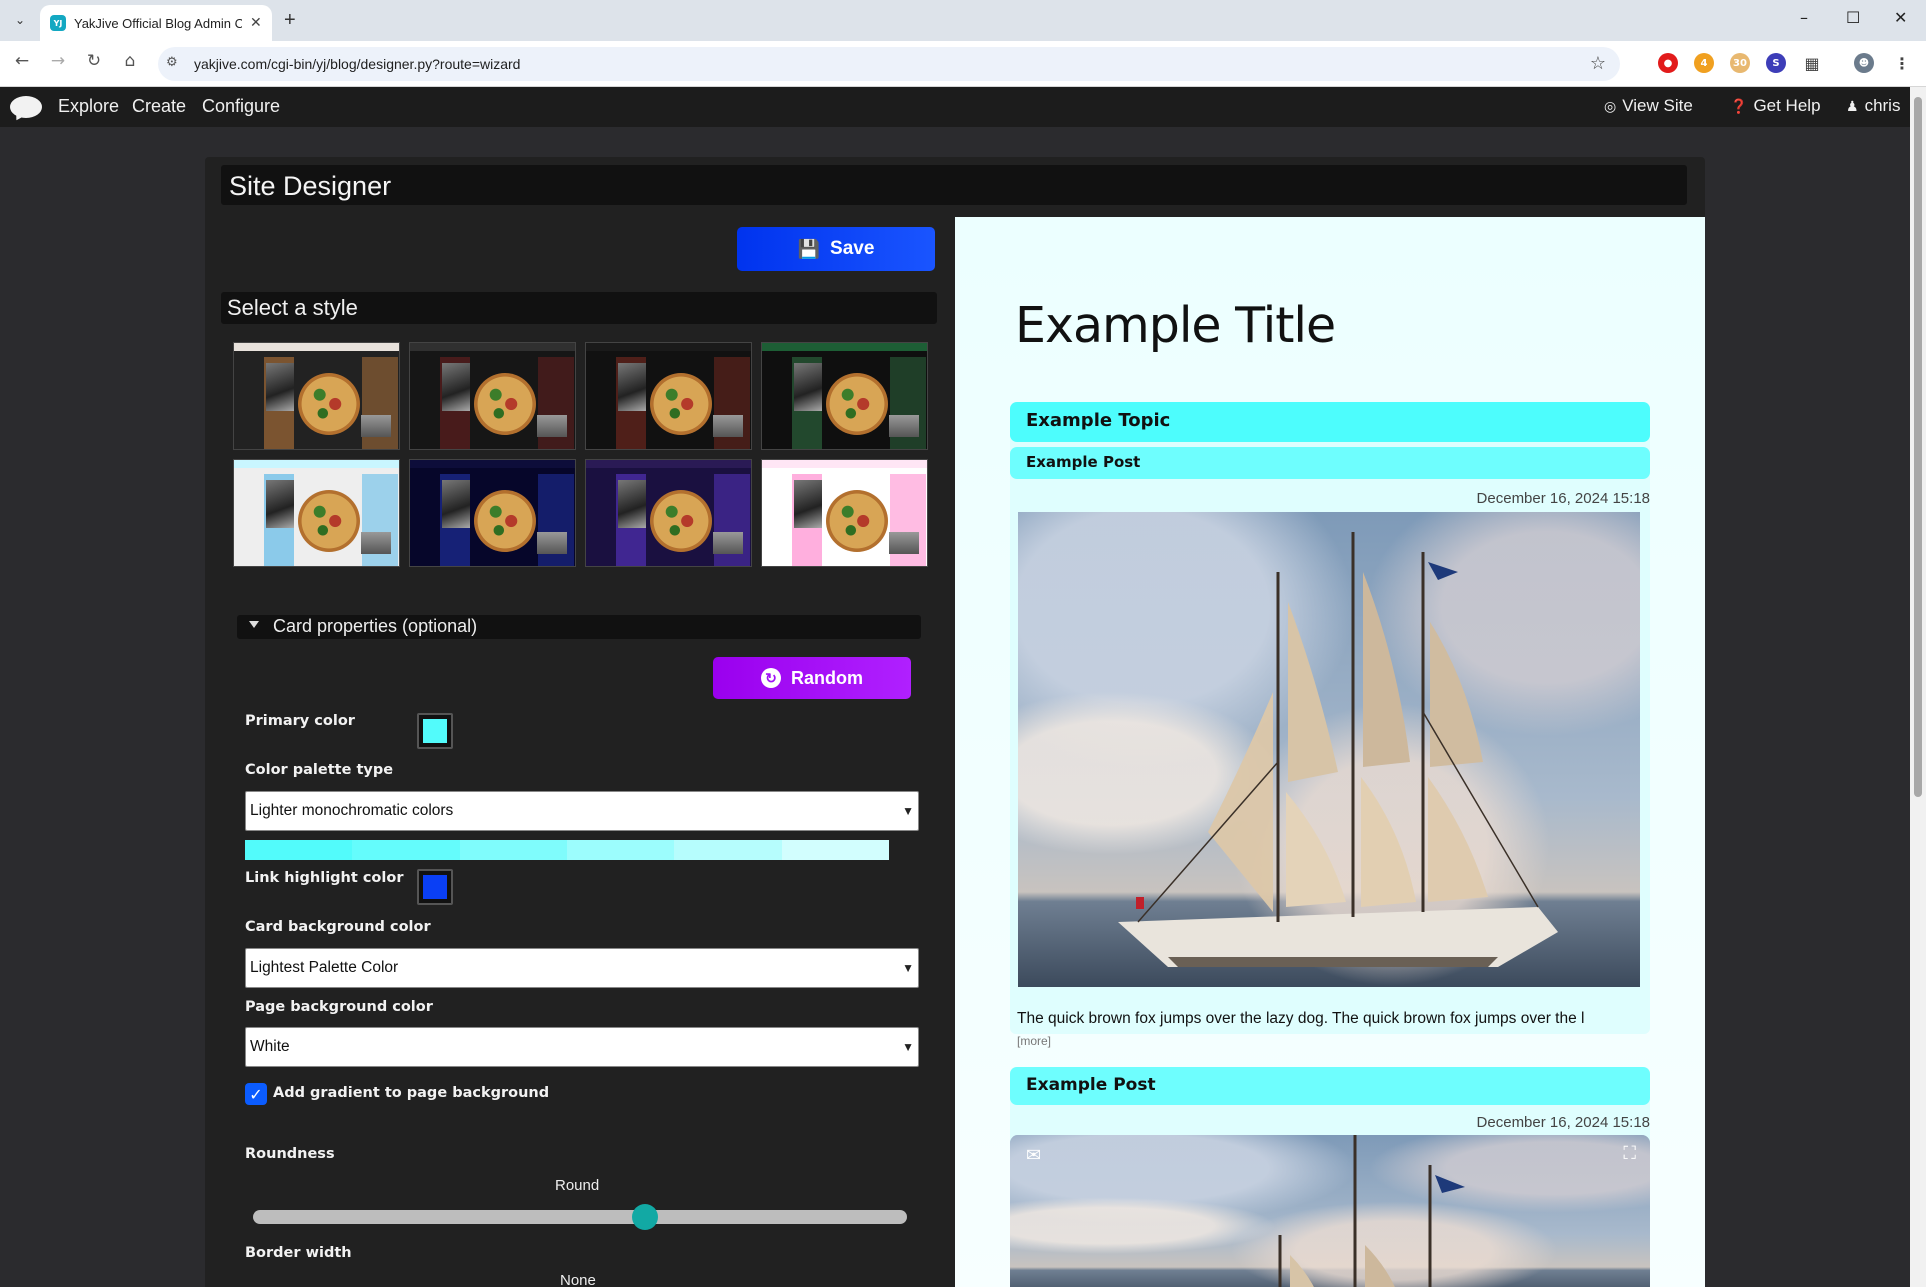 The image size is (1926, 1287). What do you see at coordinates (1804, 17) in the screenshot?
I see `minimize-icon: –` at bounding box center [1804, 17].